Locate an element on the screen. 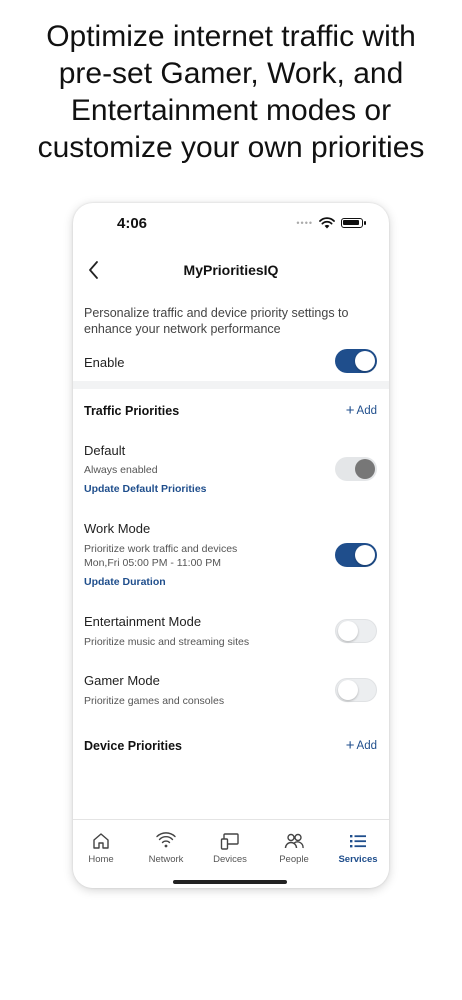 The width and height of the screenshot is (462, 1000). tab-services-label: Services is located at coordinates (358, 859).